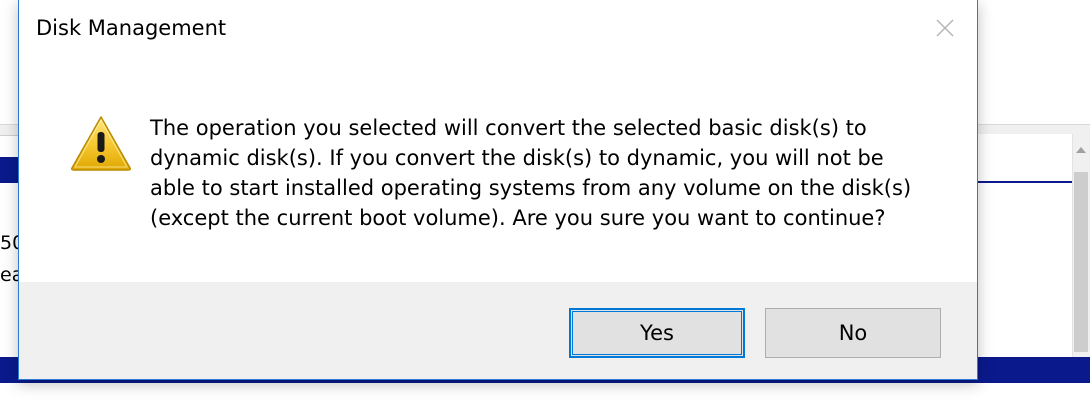 Image resolution: width=1090 pixels, height=400 pixels. I want to click on close-button, so click(945, 28).